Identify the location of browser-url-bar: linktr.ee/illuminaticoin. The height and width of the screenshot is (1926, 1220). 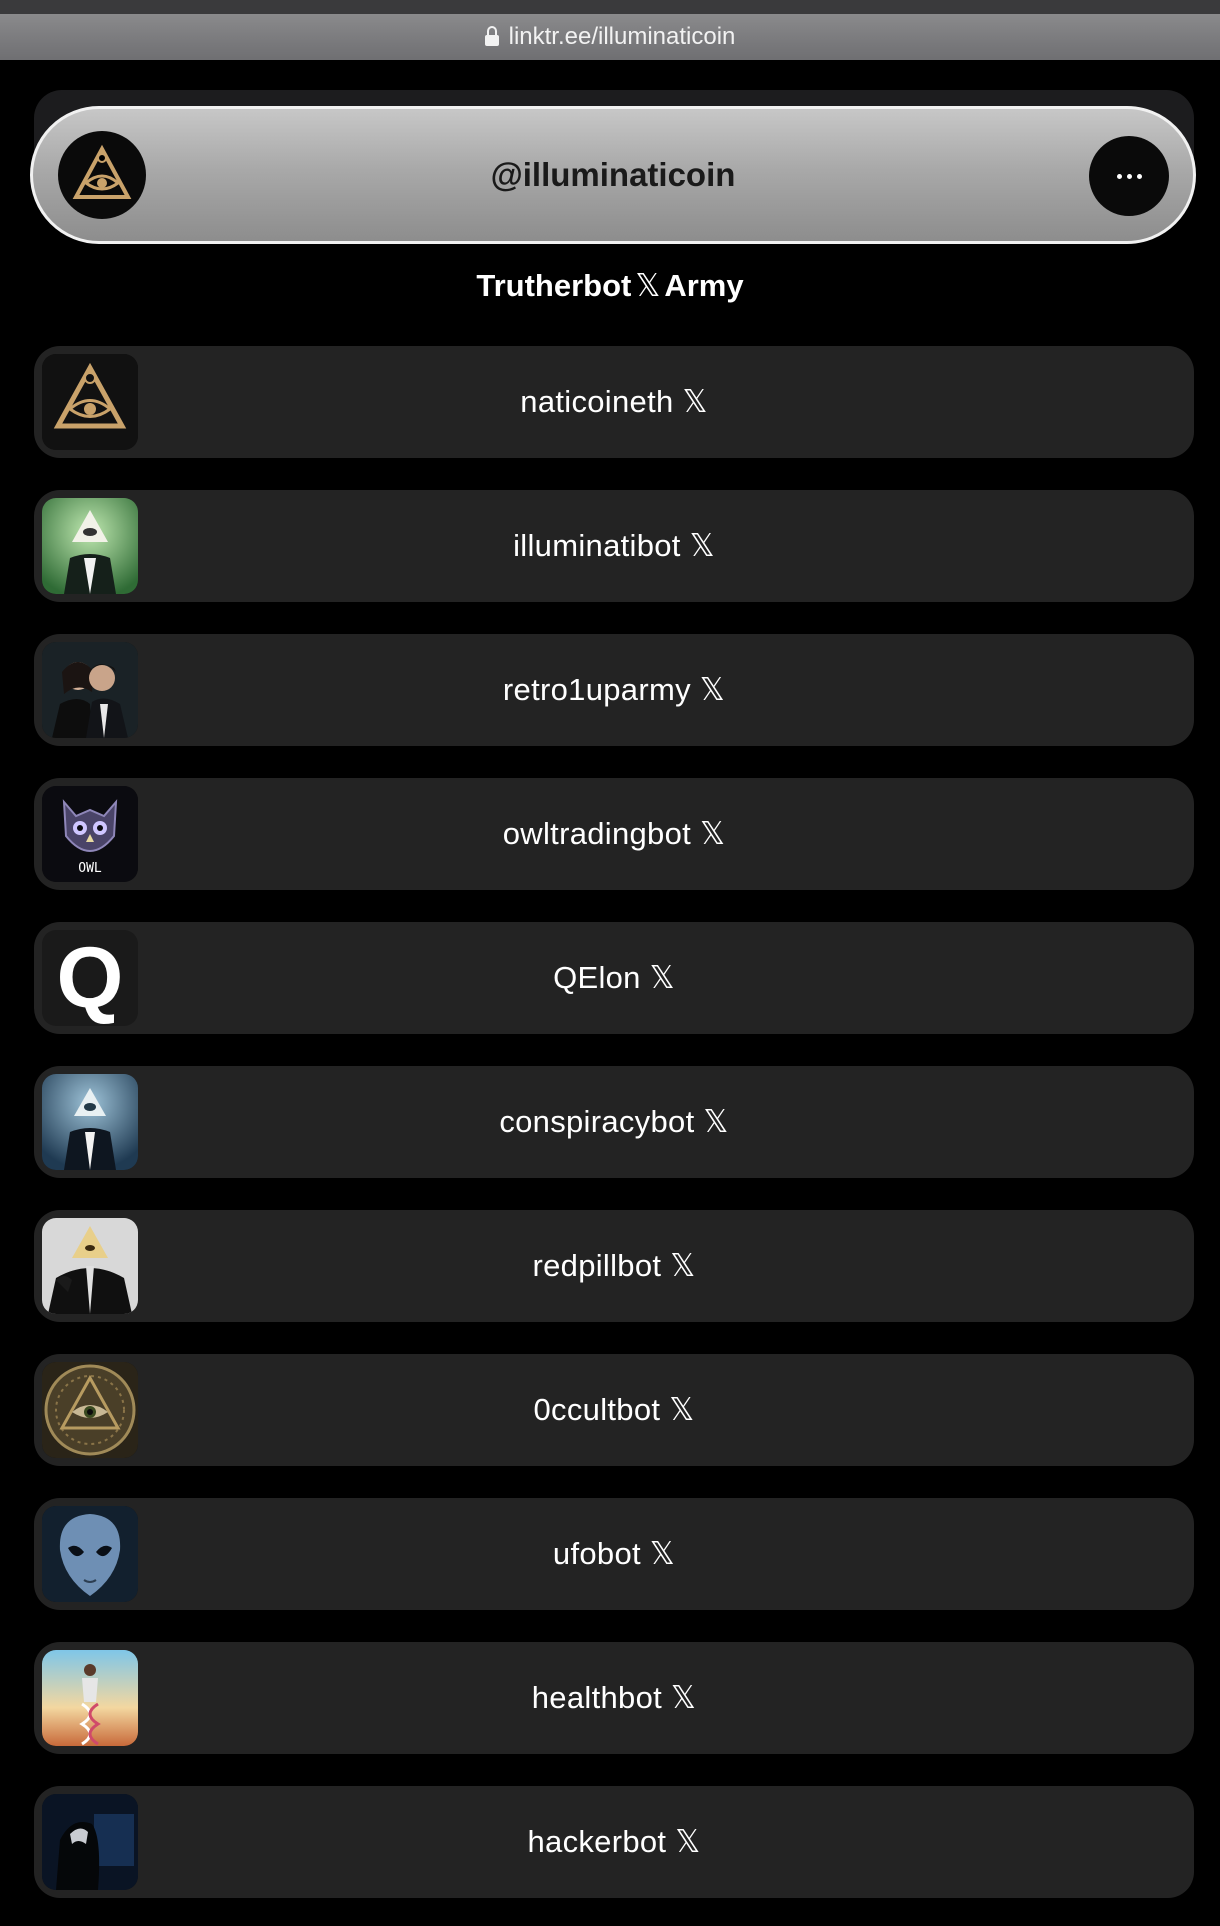
(610, 37).